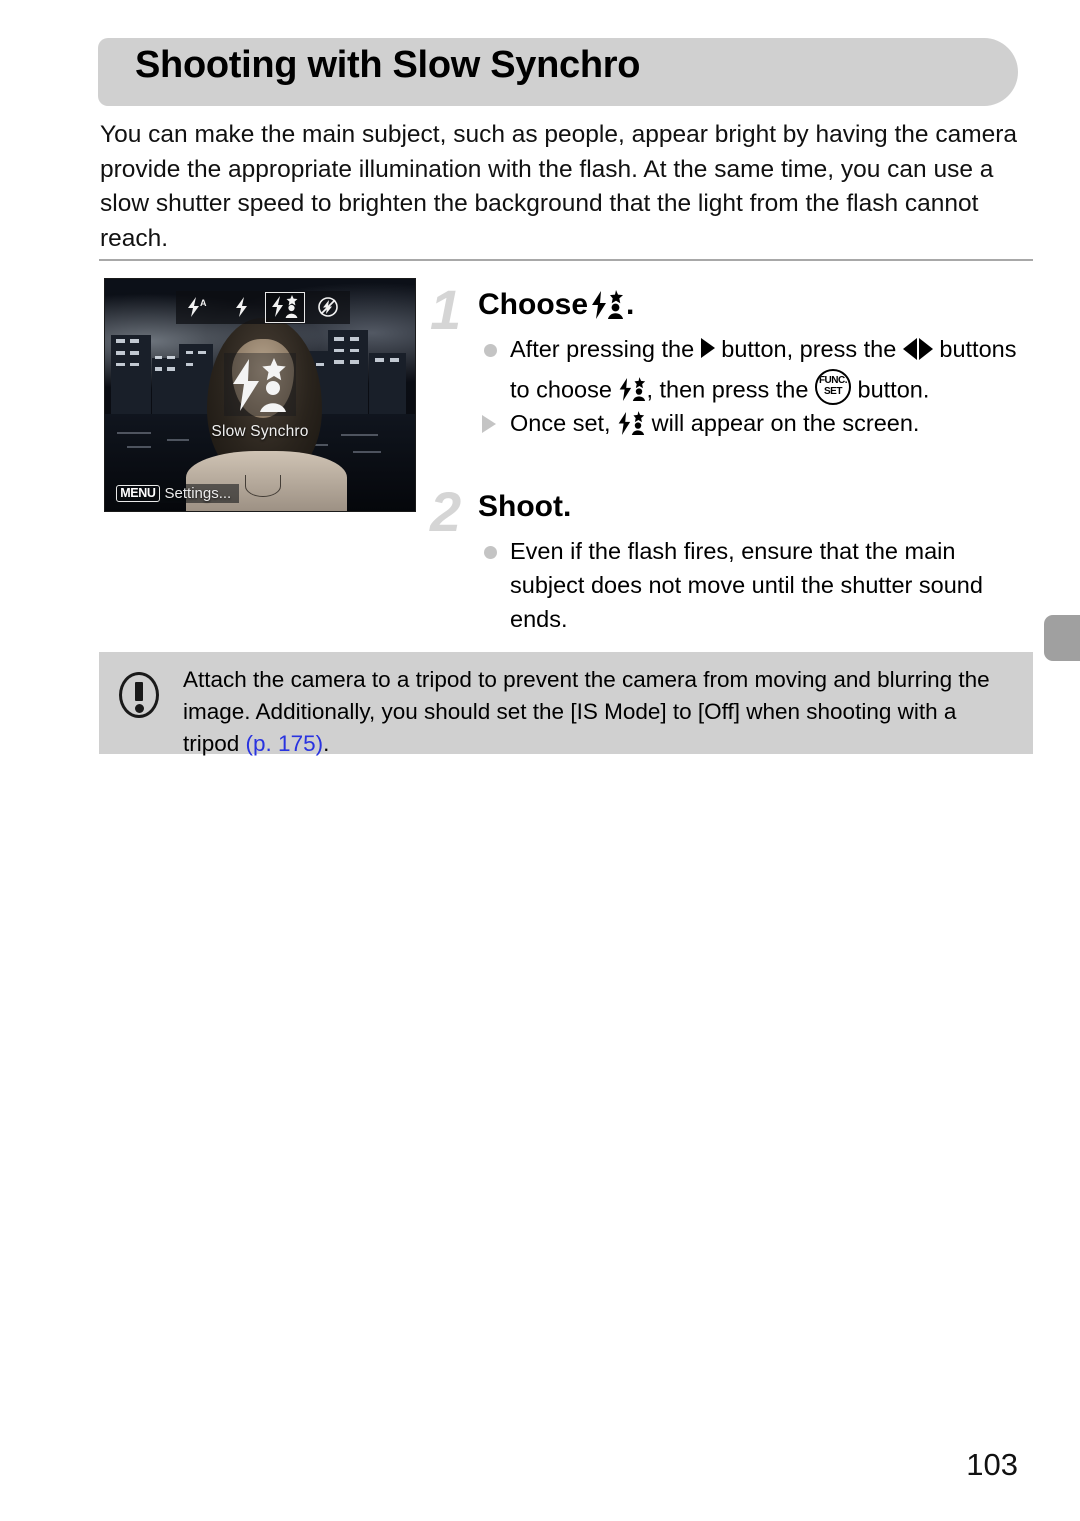 This screenshot has height=1521, width=1080. Describe the element at coordinates (730, 389) in the screenshot. I see `step-1-bullet-1-seg-4: , then press the` at that location.